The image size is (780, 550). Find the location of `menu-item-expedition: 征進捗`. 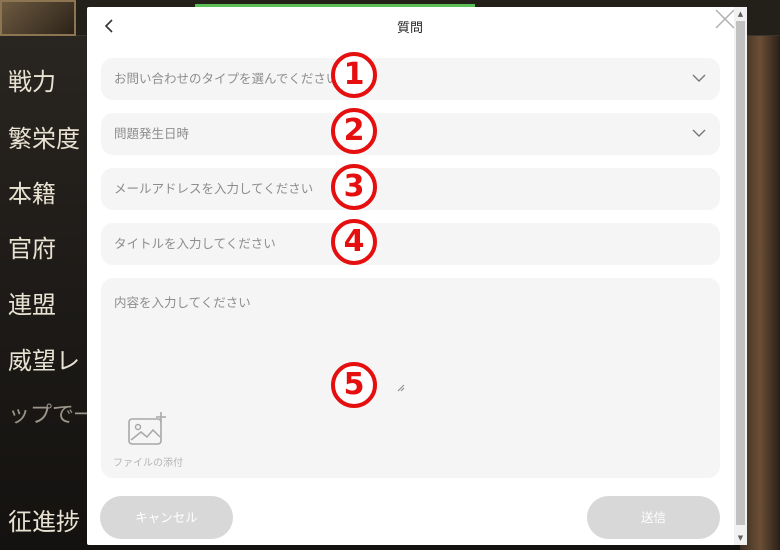

menu-item-expedition: 征進捗 is located at coordinates (44, 522).